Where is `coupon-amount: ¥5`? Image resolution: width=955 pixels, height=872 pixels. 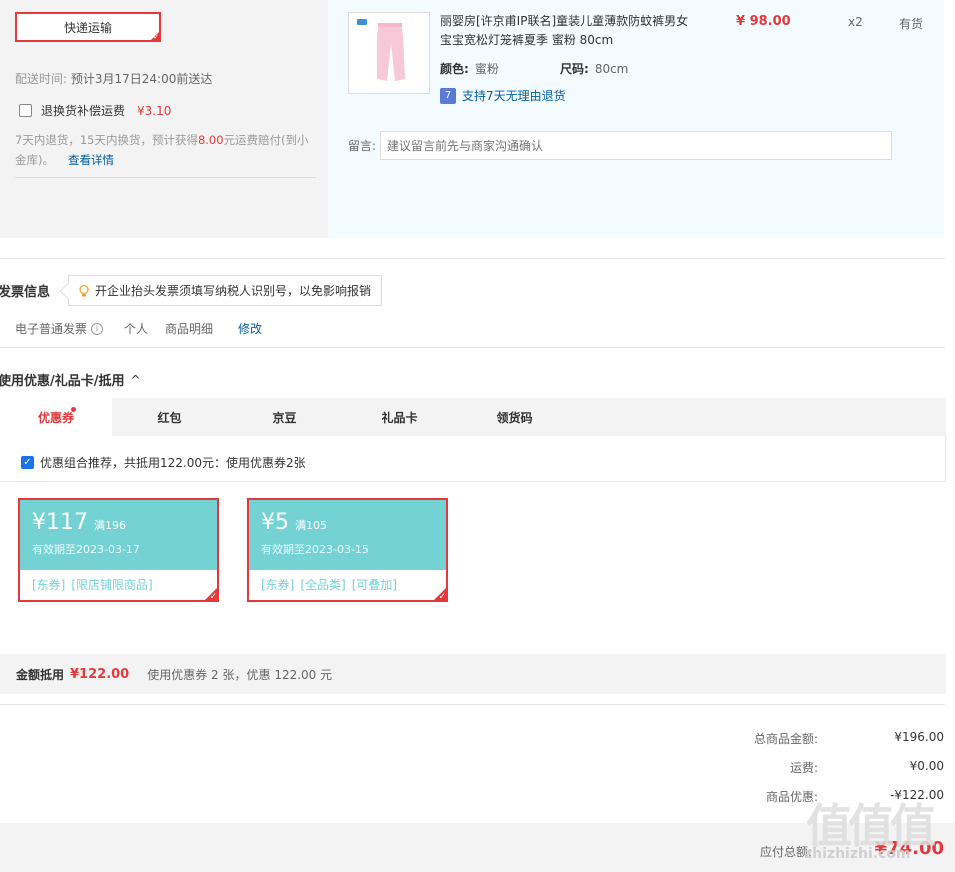 coupon-amount: ¥5 is located at coordinates (275, 522).